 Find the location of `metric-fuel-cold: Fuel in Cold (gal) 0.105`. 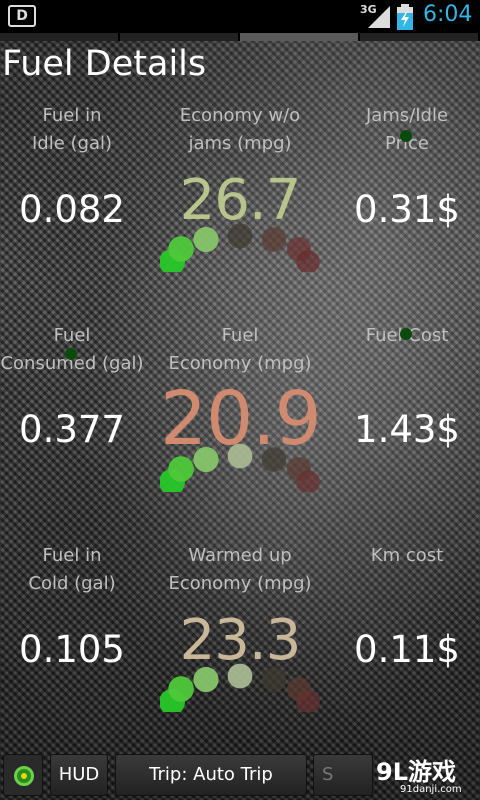

metric-fuel-cold: Fuel in Cold (gal) 0.105 is located at coordinates (76, 650).